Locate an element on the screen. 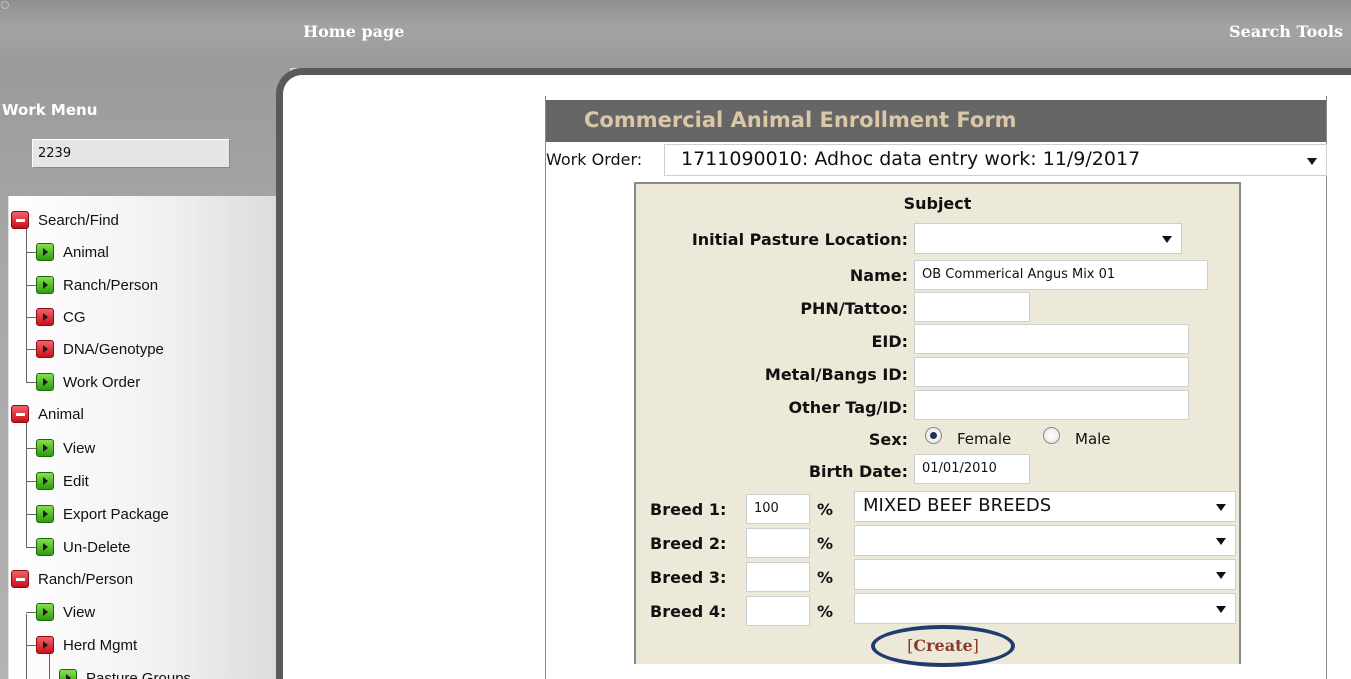 The height and width of the screenshot is (679, 1351). breed-4-select is located at coordinates (1045, 608).